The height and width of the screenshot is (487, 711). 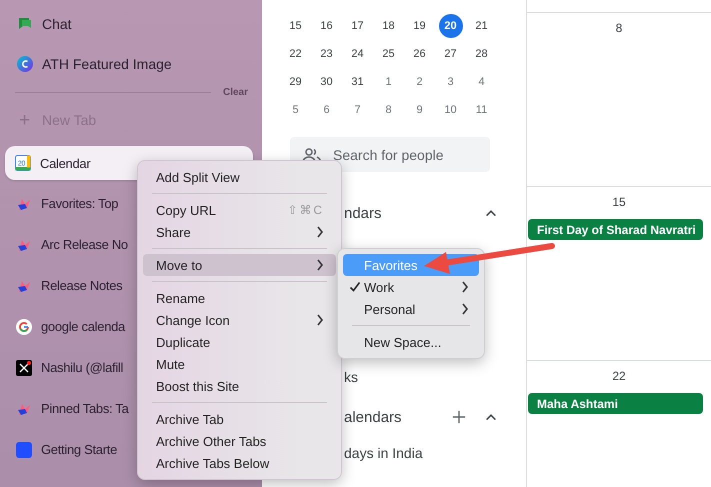 What do you see at coordinates (25, 64) in the screenshot?
I see `logo-icon` at bounding box center [25, 64].